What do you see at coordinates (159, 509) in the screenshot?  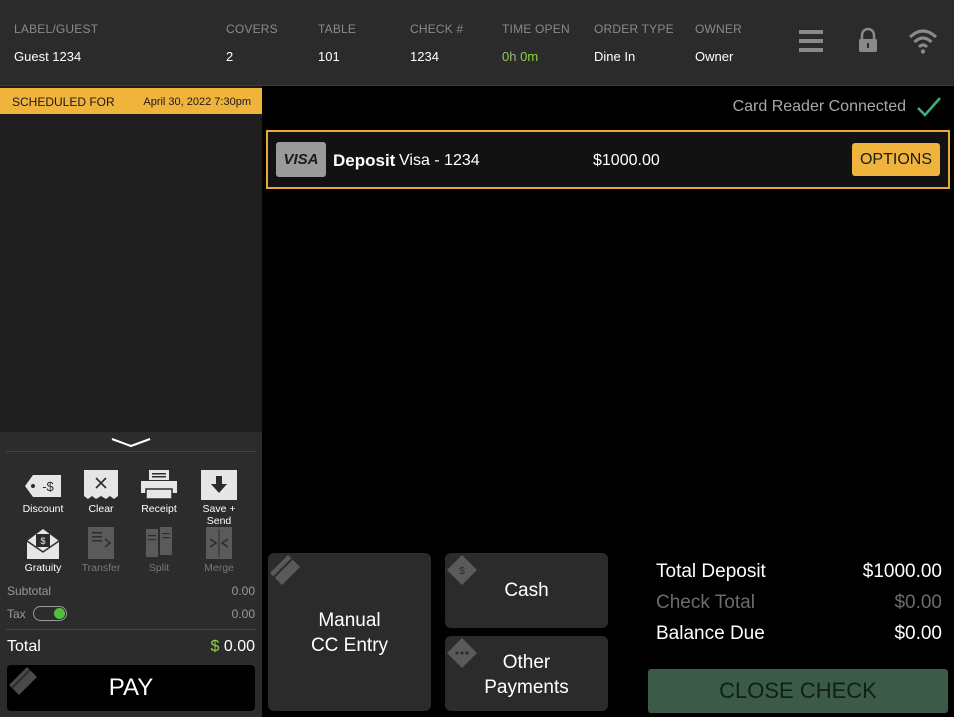 I see `receipt-label: Receipt` at bounding box center [159, 509].